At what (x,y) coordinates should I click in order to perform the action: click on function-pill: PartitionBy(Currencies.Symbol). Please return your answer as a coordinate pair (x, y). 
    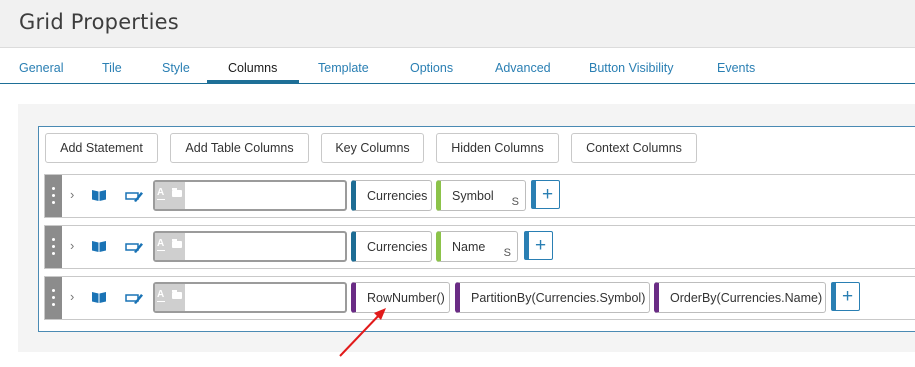
    Looking at the image, I should click on (552, 297).